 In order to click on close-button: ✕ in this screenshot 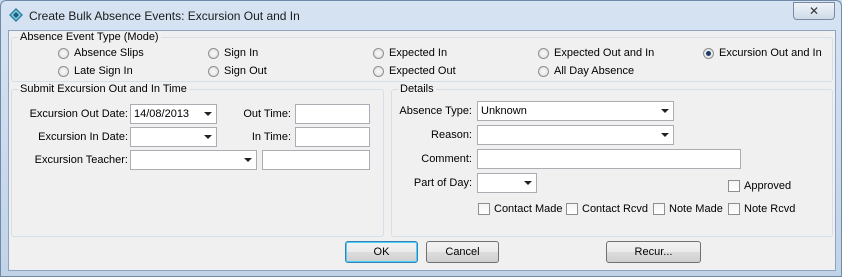, I will do `click(814, 11)`.